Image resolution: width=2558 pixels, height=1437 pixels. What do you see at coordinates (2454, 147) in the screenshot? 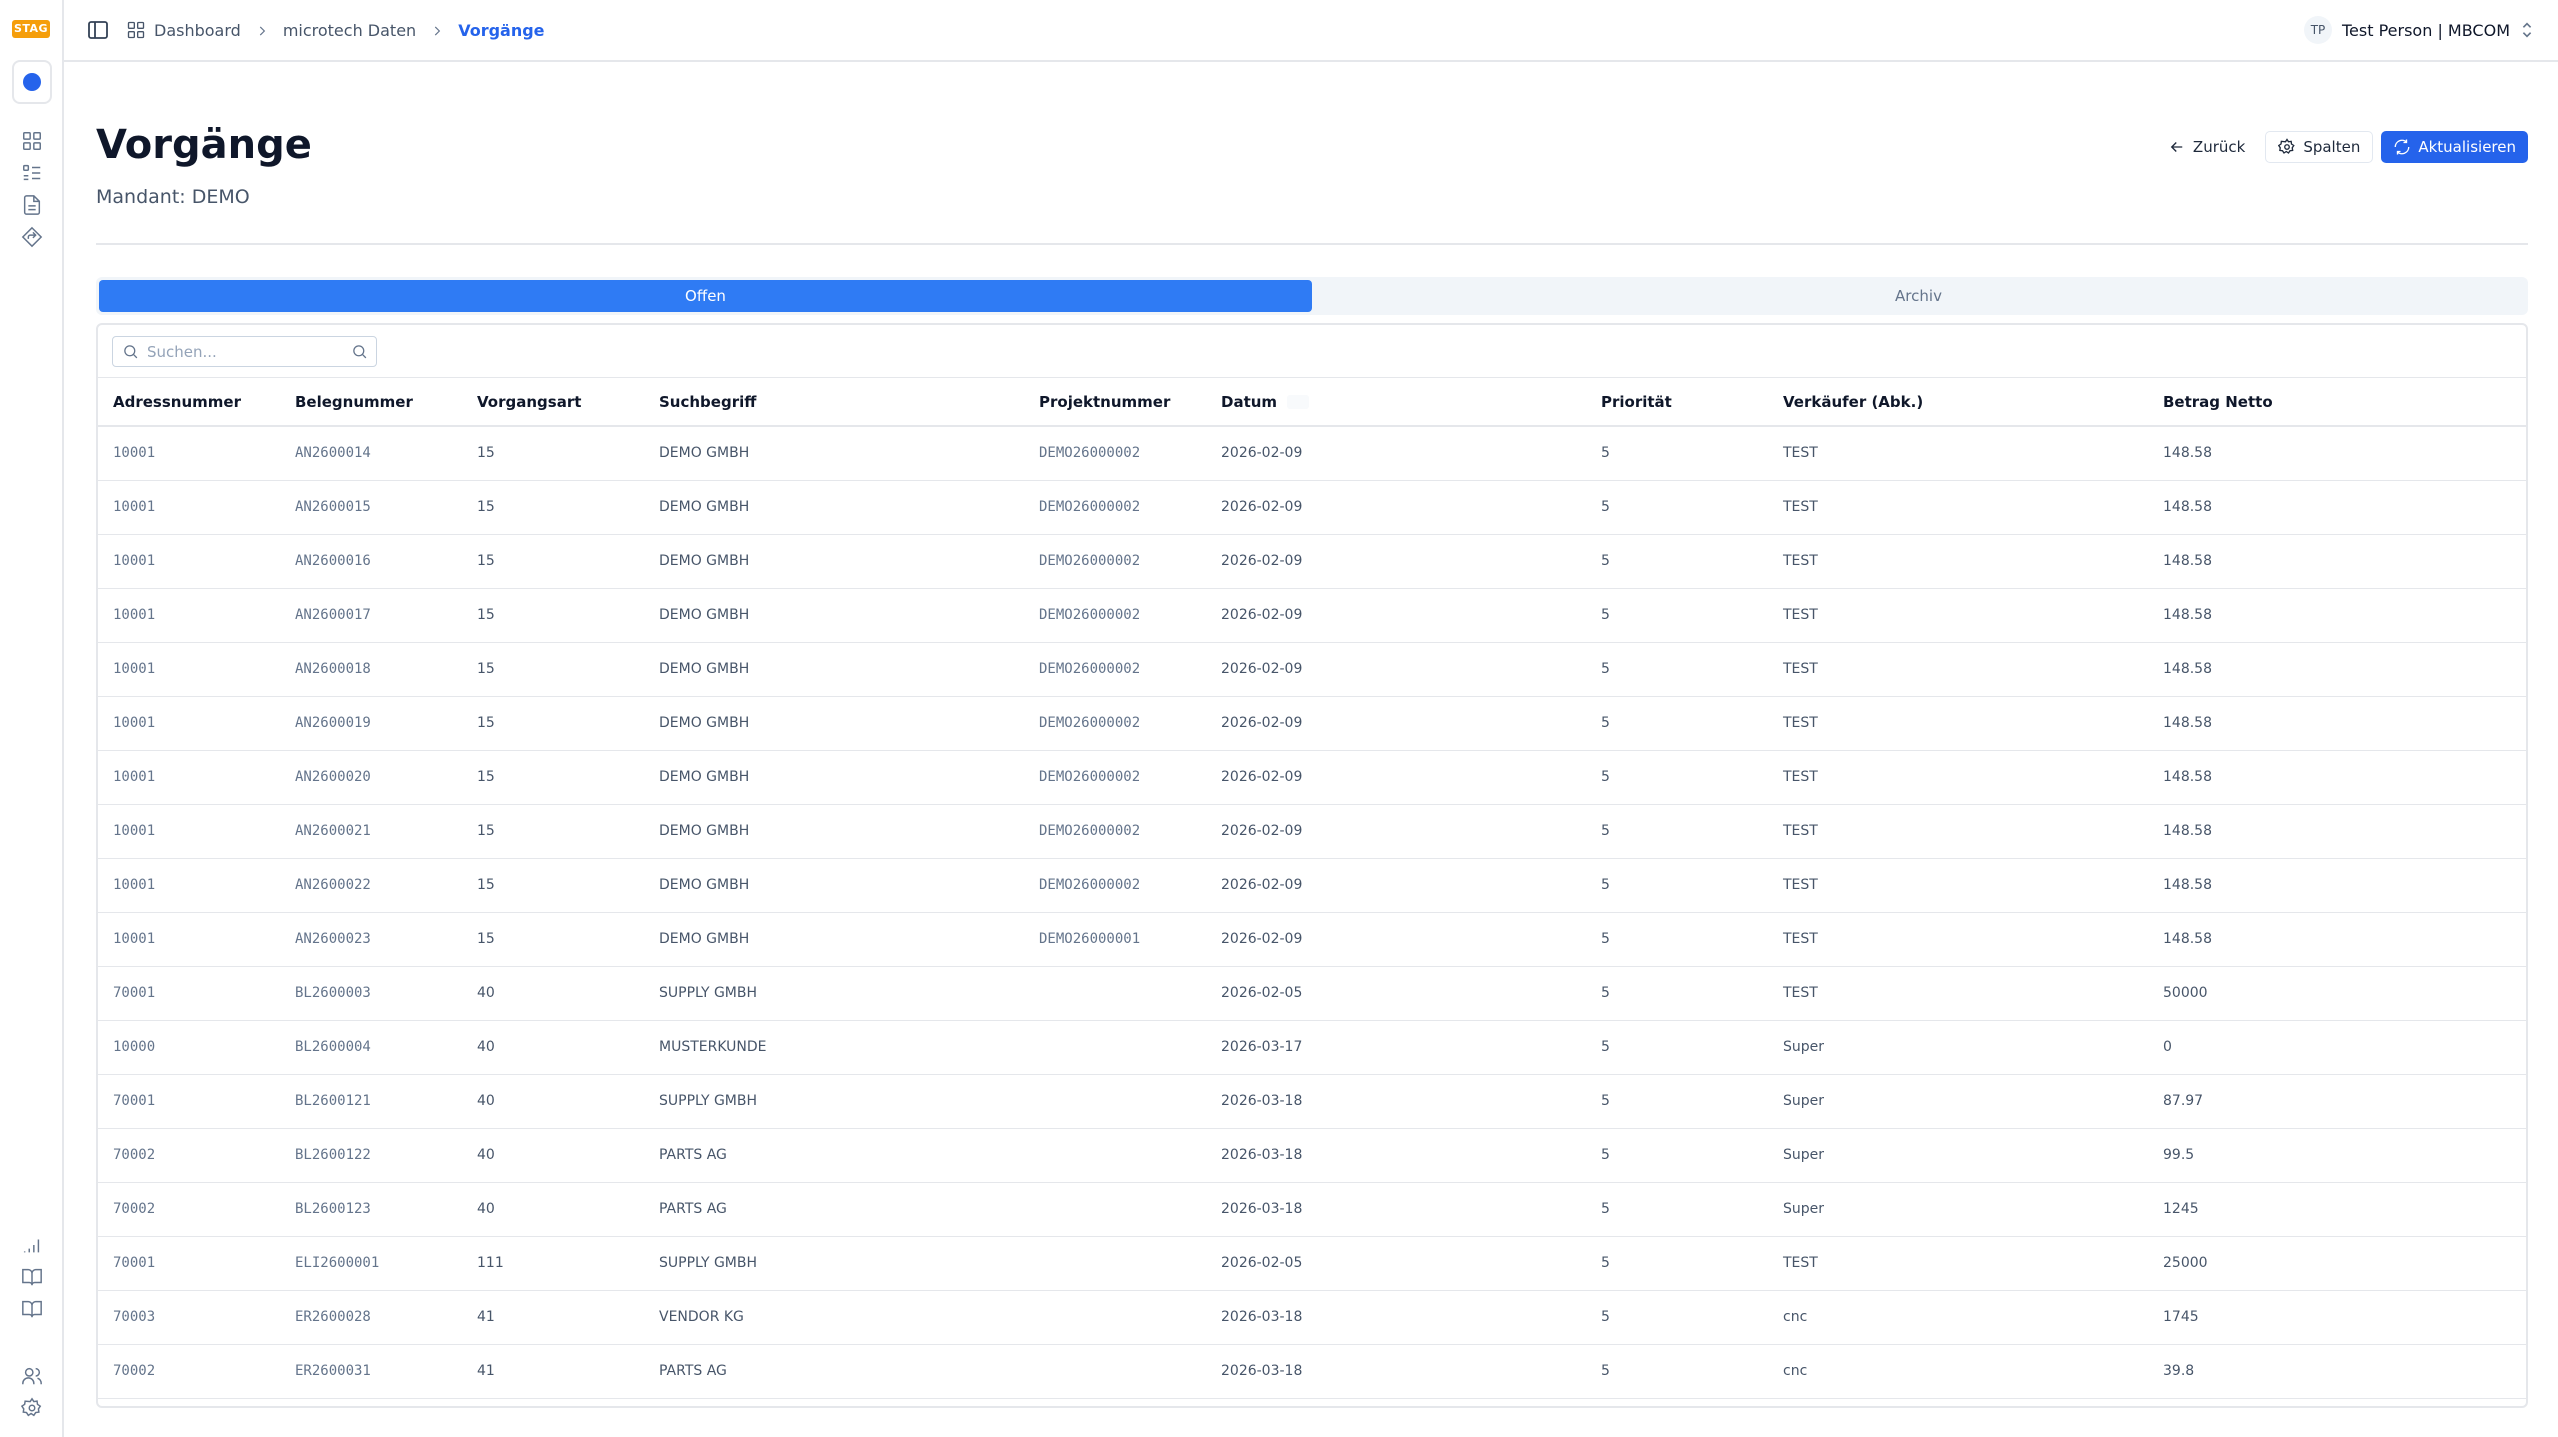
I see `refresh-button: Aktualisieren` at bounding box center [2454, 147].